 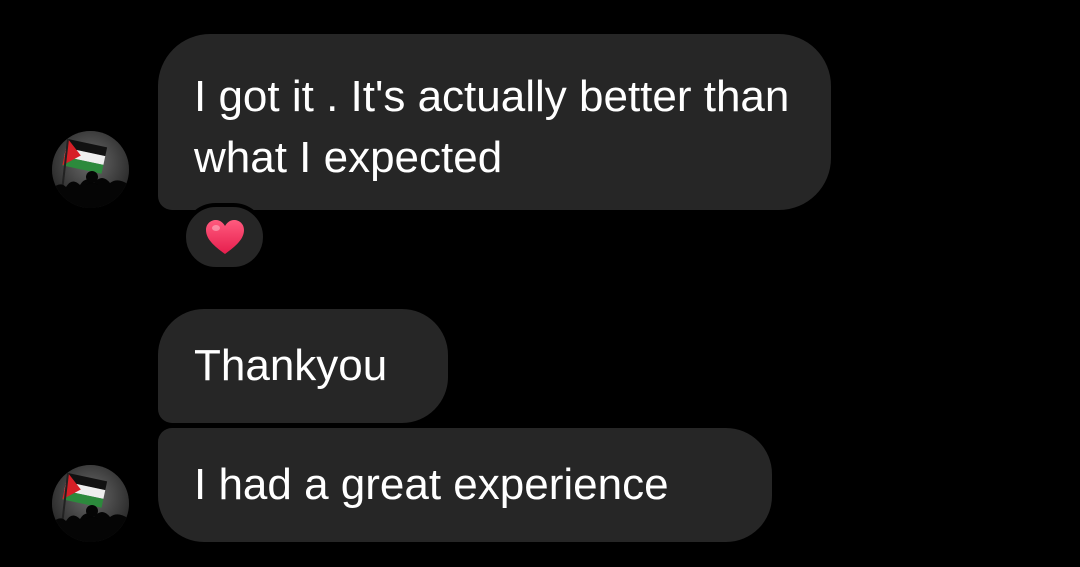 What do you see at coordinates (291, 365) in the screenshot?
I see `message-text: Thankyou` at bounding box center [291, 365].